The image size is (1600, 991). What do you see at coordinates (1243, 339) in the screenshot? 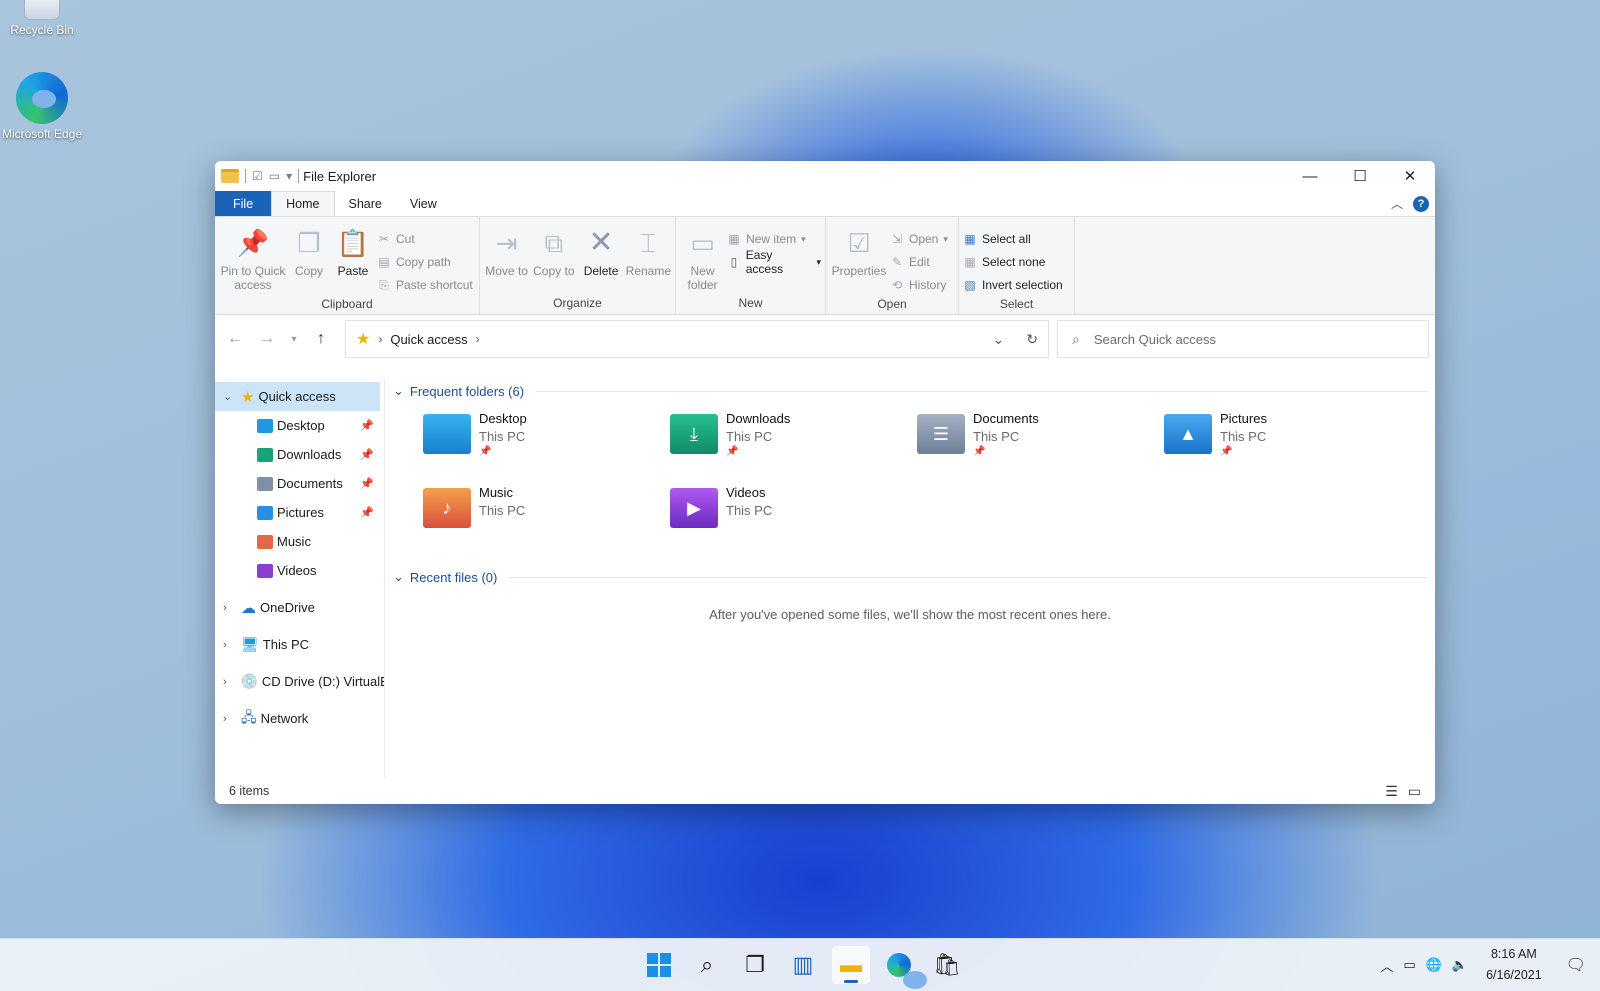
I see `search-box: ⌕ Search Quick access` at bounding box center [1243, 339].